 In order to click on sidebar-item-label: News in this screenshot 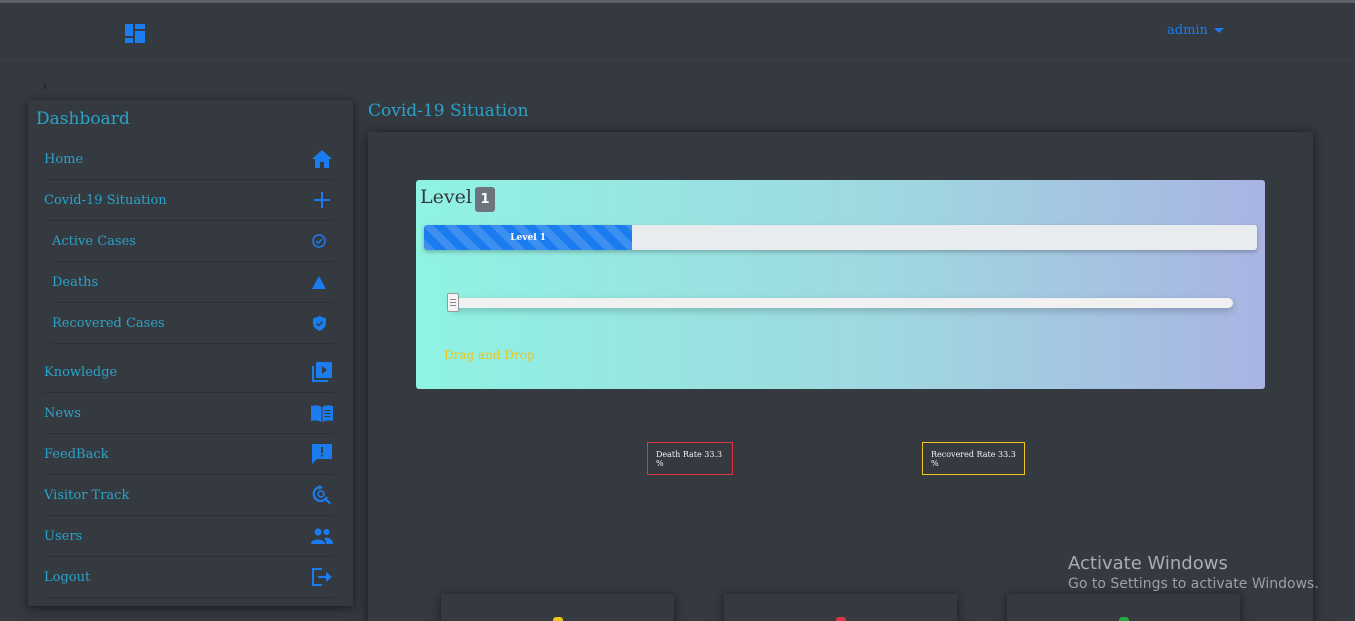, I will do `click(62, 413)`.